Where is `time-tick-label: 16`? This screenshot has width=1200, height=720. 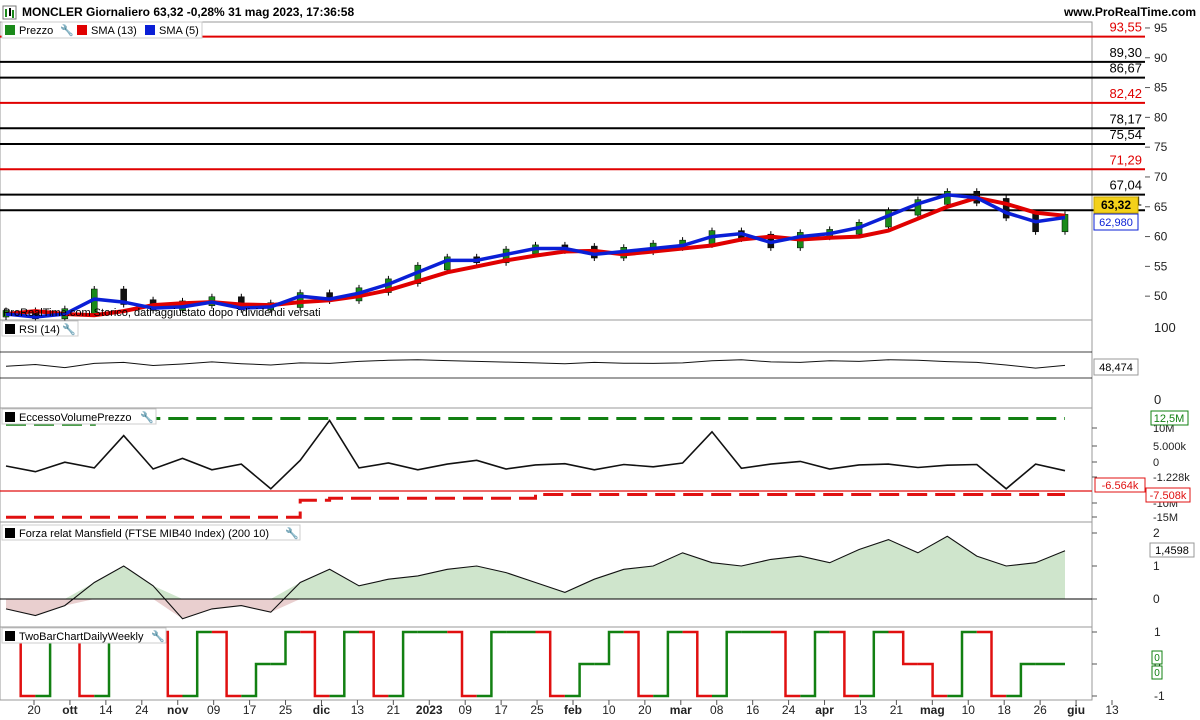 time-tick-label: 16 is located at coordinates (753, 710).